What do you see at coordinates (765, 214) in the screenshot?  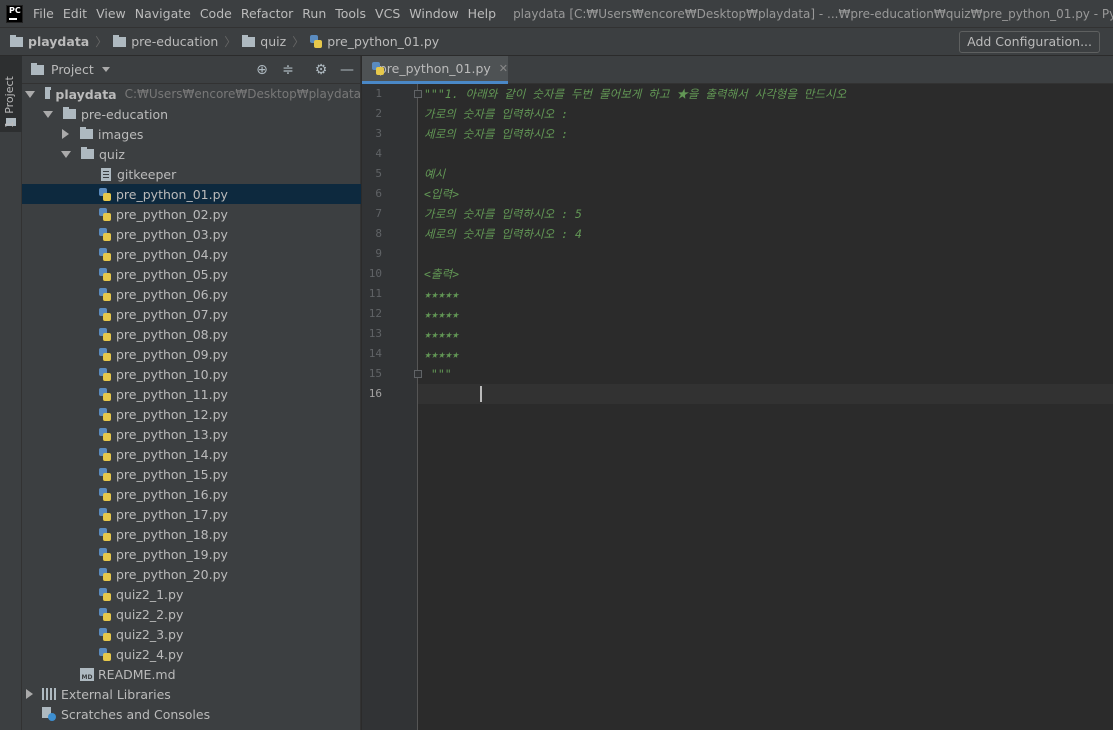 I see `code-line: 가로의 숫자를 입력하시오 : 5` at bounding box center [765, 214].